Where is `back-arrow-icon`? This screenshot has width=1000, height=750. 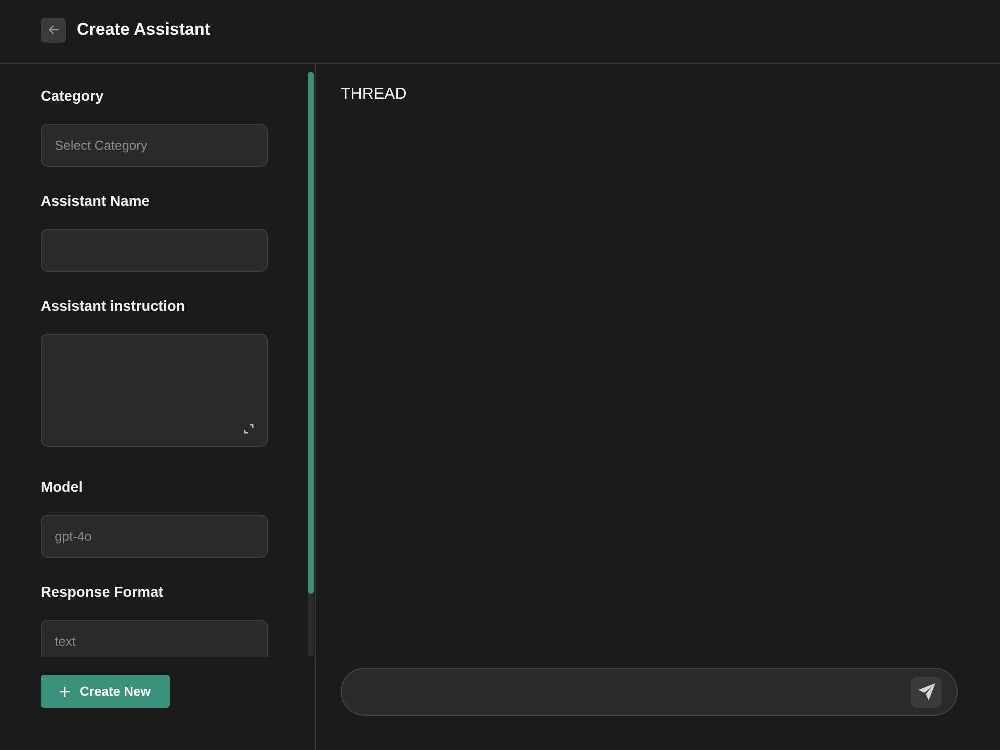
back-arrow-icon is located at coordinates (54, 30).